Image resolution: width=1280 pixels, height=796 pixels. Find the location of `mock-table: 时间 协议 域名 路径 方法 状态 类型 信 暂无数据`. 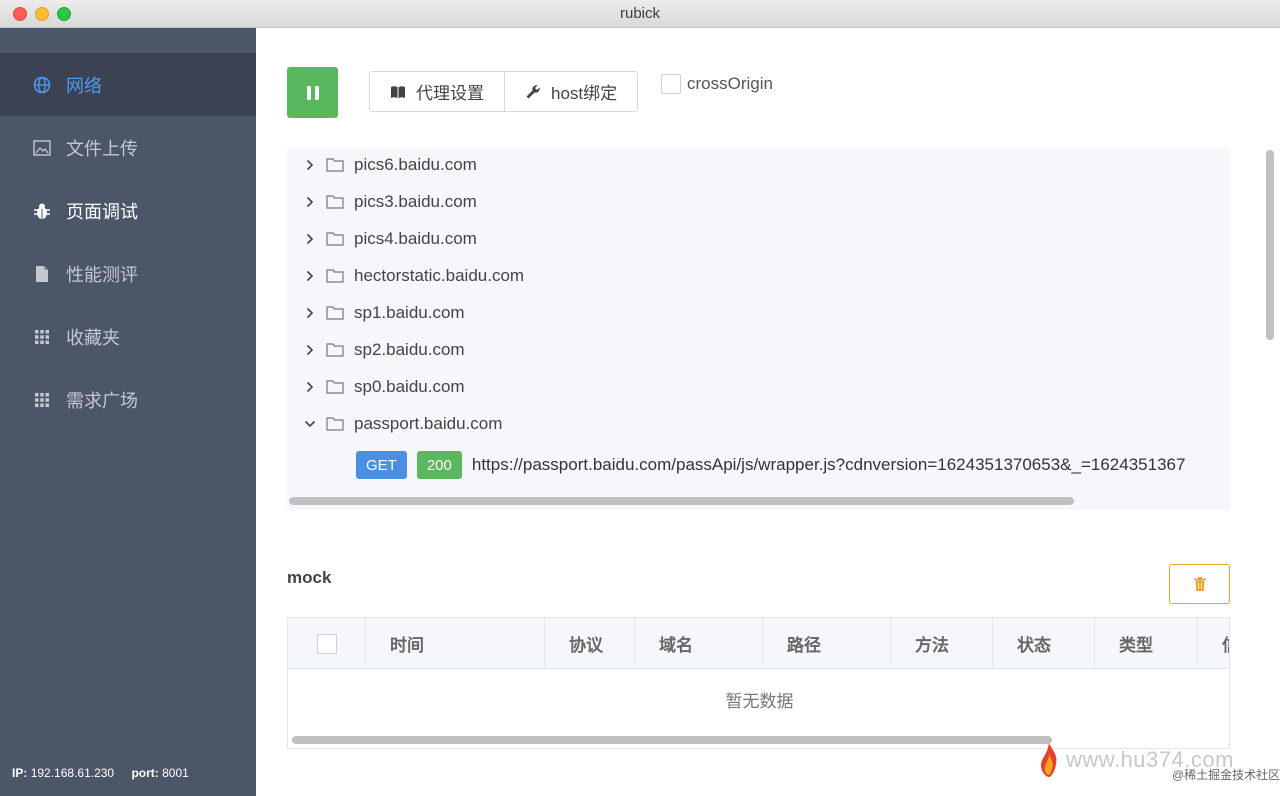

mock-table: 时间 协议 域名 路径 方法 状态 类型 信 暂无数据 is located at coordinates (758, 683).